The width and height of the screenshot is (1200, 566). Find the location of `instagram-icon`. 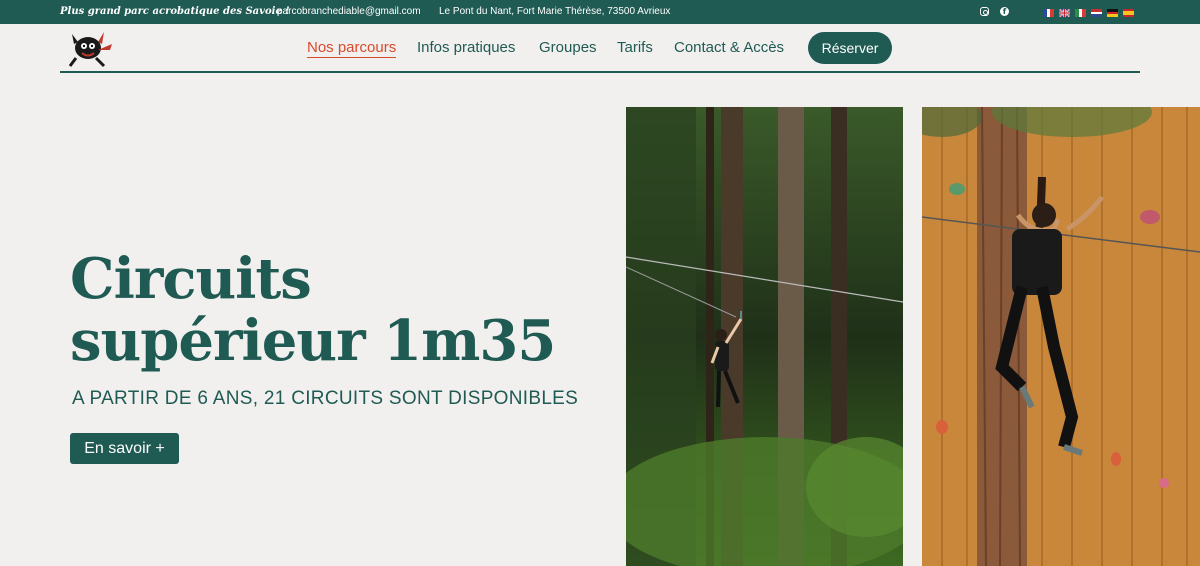

instagram-icon is located at coordinates (984, 11).